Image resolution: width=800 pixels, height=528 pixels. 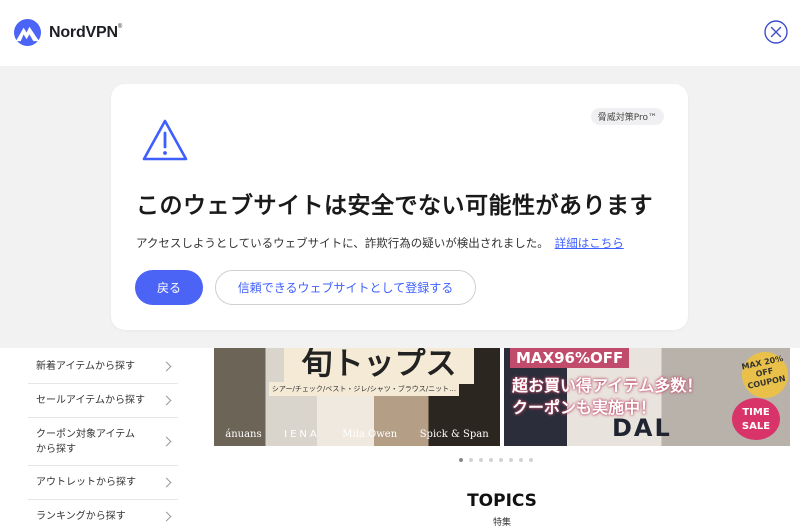 I want to click on warning-triangle-icon, so click(x=165, y=140).